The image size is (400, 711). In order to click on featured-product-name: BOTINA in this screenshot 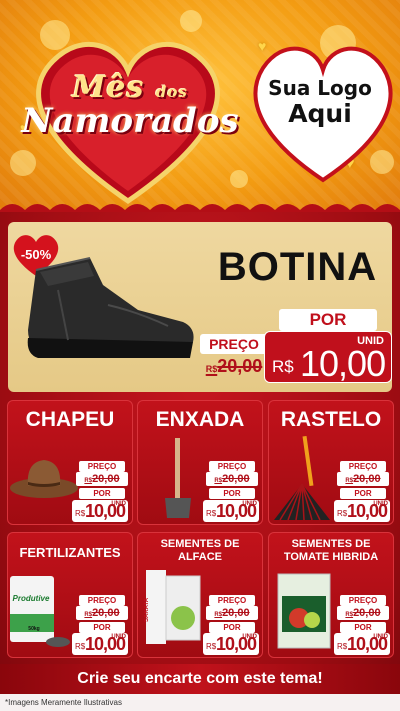, I will do `click(297, 267)`.